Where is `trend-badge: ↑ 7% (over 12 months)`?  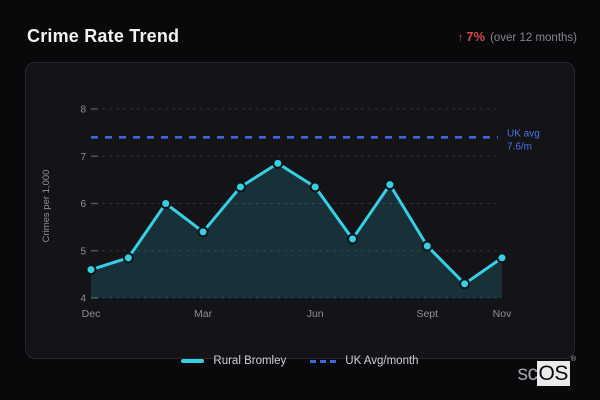 trend-badge: ↑ 7% (over 12 months) is located at coordinates (517, 36).